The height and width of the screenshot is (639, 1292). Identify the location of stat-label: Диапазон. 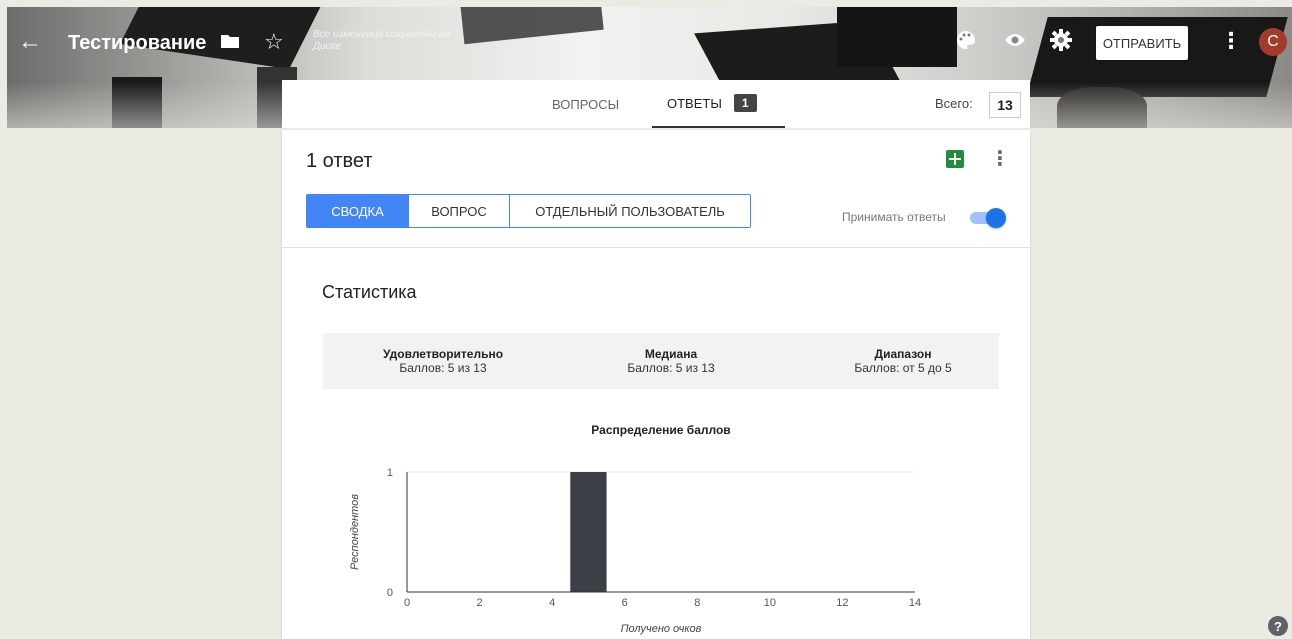
(903, 354).